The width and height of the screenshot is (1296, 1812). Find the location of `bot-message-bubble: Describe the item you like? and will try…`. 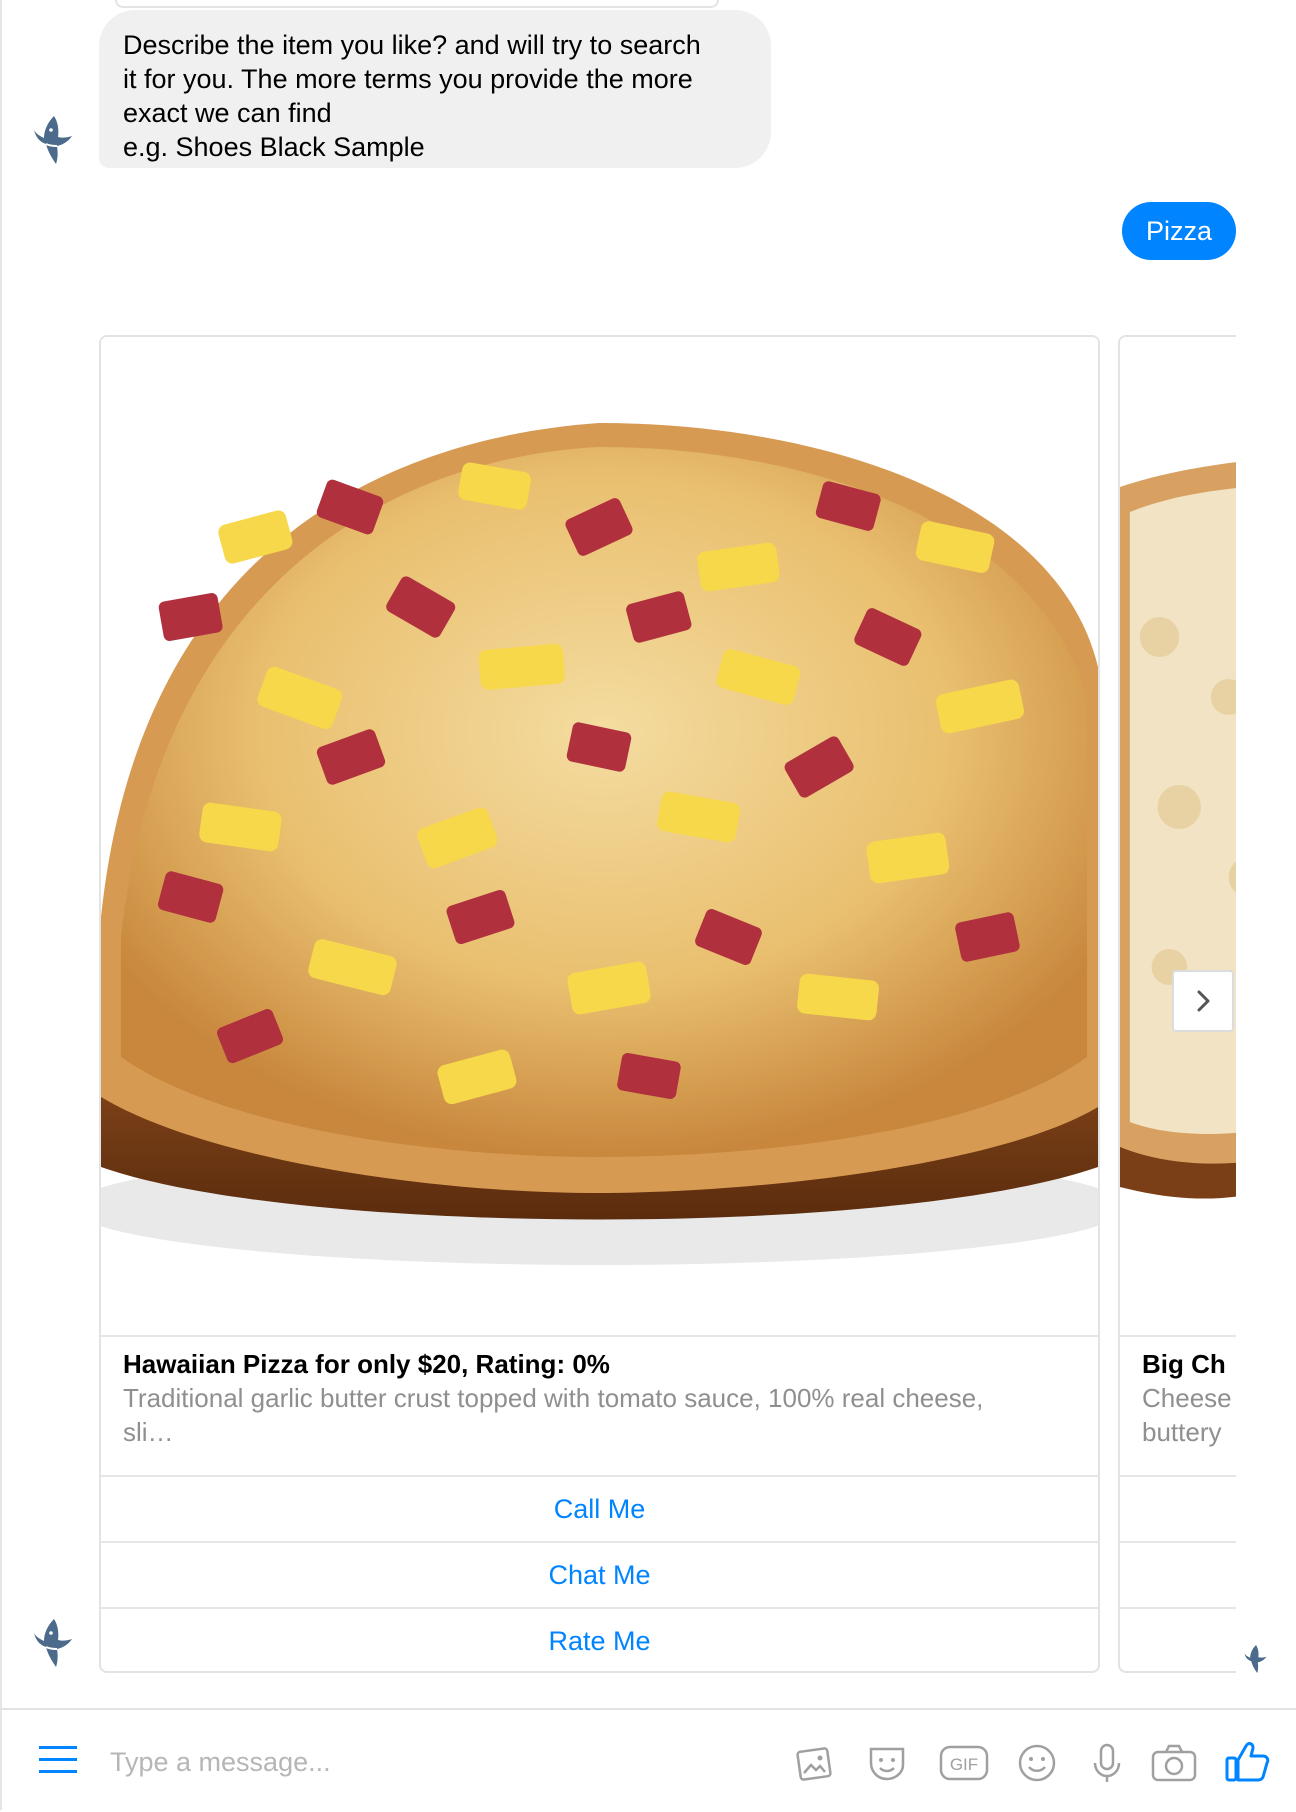

bot-message-bubble: Describe the item you like? and will try… is located at coordinates (435, 89).